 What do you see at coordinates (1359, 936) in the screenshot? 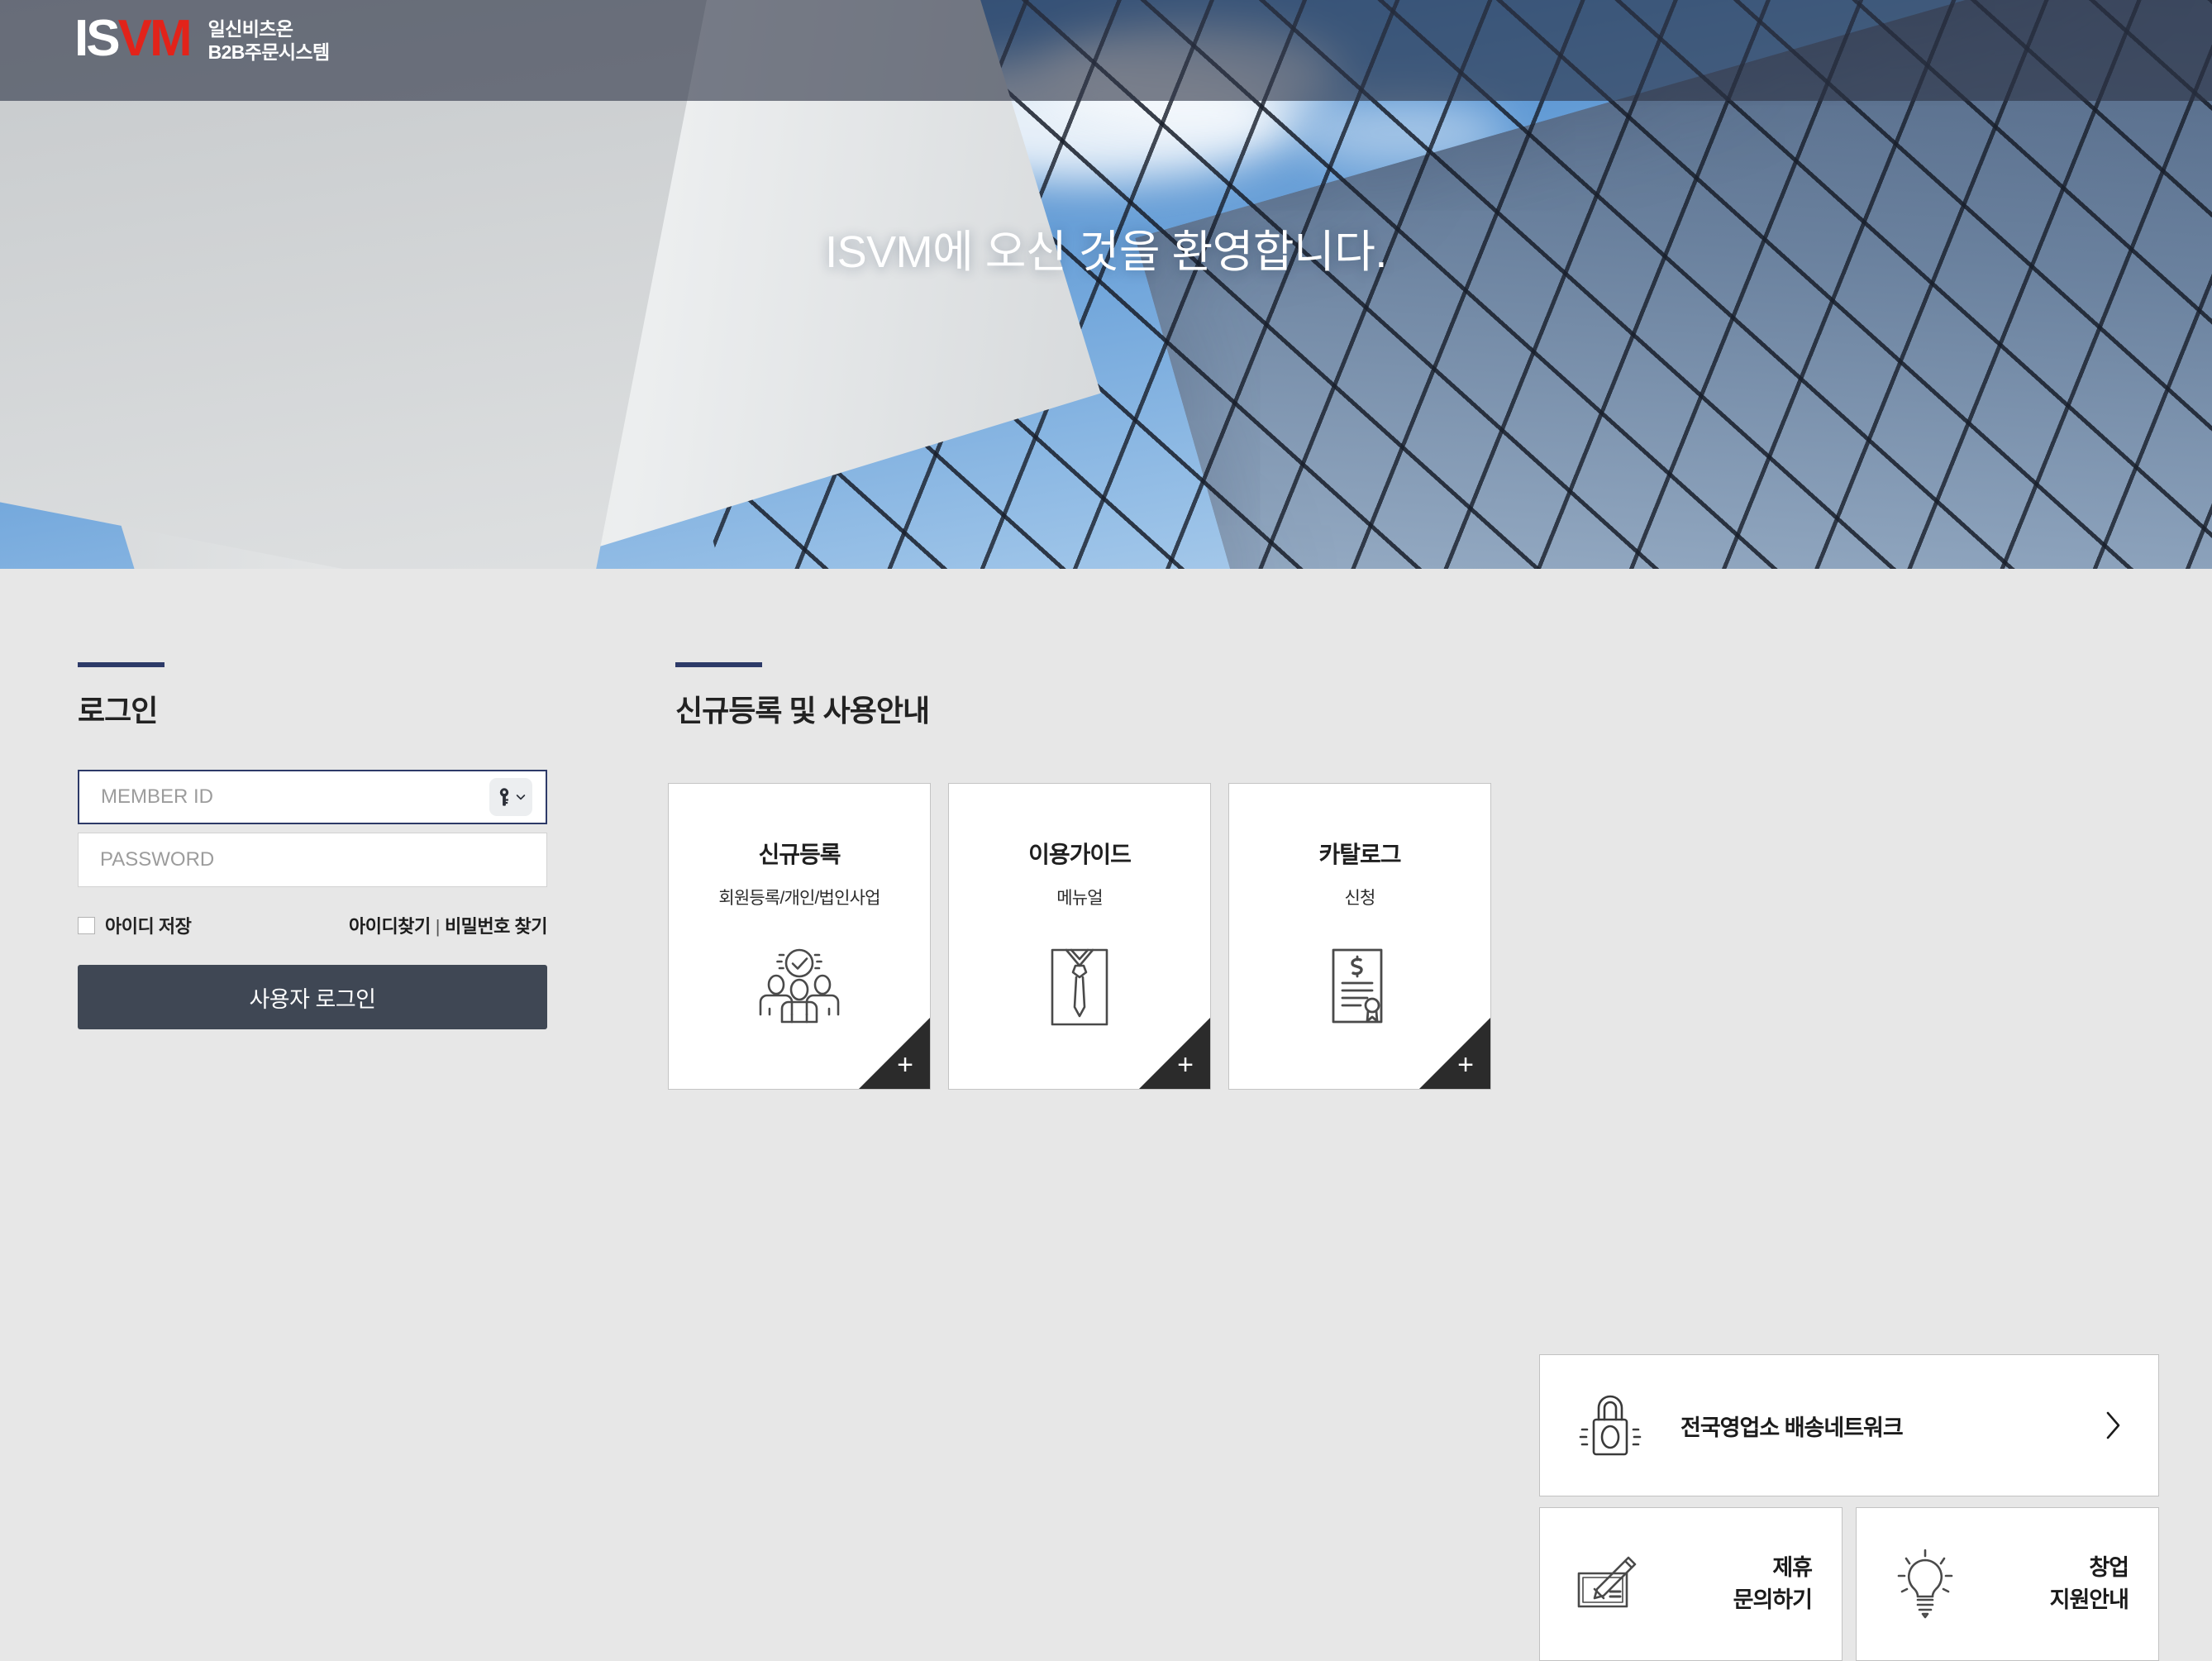
I see `card-catalog: 카탈로그 신청 +` at bounding box center [1359, 936].